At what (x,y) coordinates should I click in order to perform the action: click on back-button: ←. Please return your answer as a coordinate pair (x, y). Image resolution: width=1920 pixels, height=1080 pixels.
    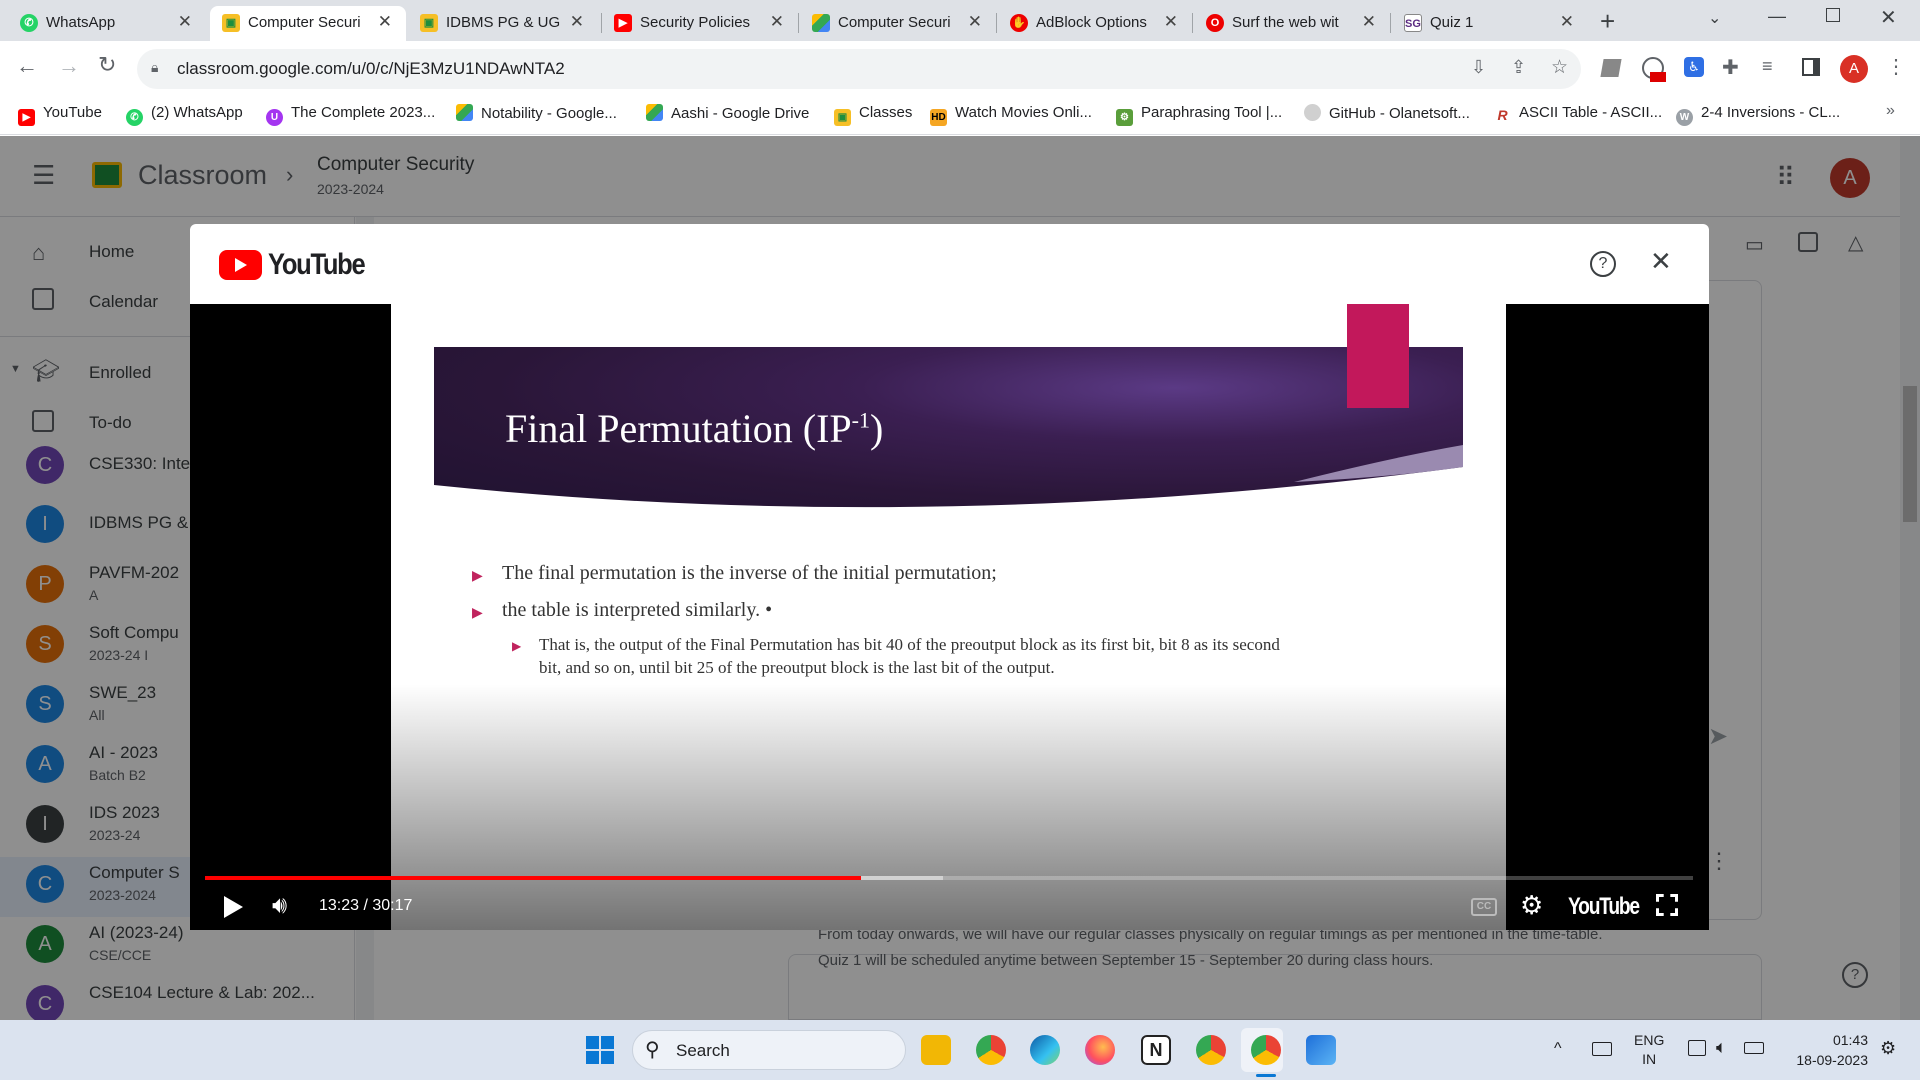
    Looking at the image, I should click on (27, 66).